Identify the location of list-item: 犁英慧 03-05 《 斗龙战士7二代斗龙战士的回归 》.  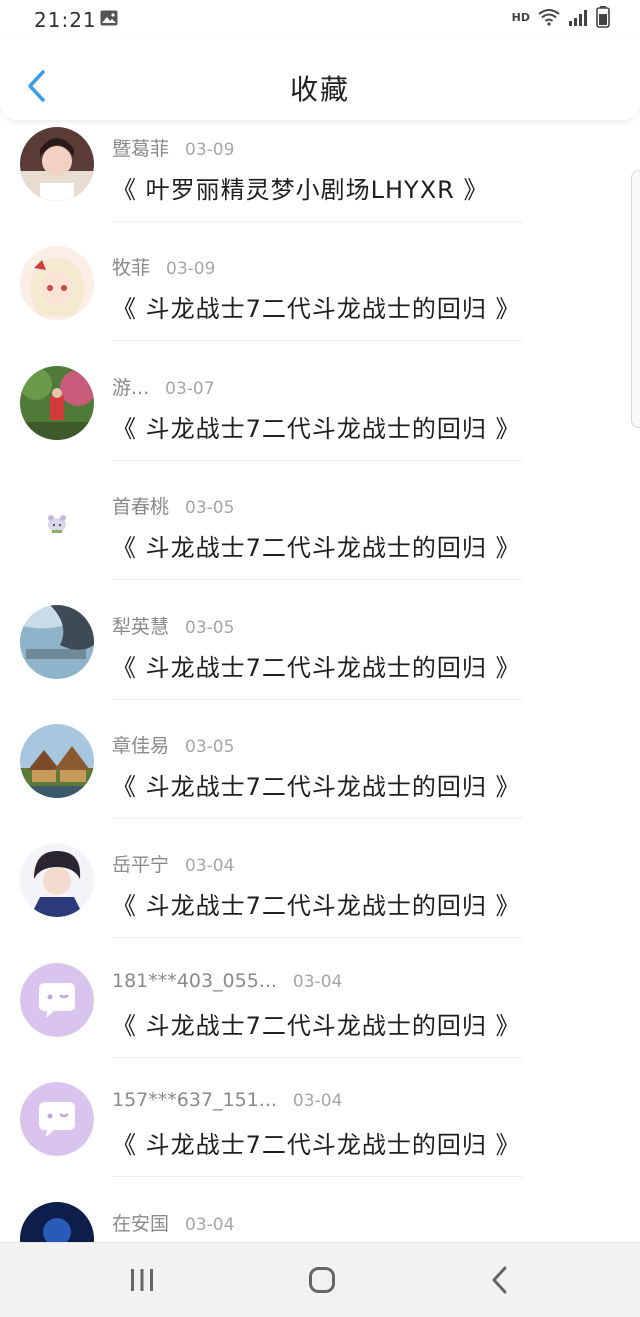
(320, 657).